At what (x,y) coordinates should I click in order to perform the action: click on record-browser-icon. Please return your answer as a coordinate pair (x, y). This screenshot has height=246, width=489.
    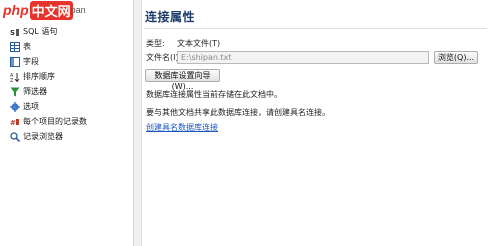
    Looking at the image, I should click on (15, 136).